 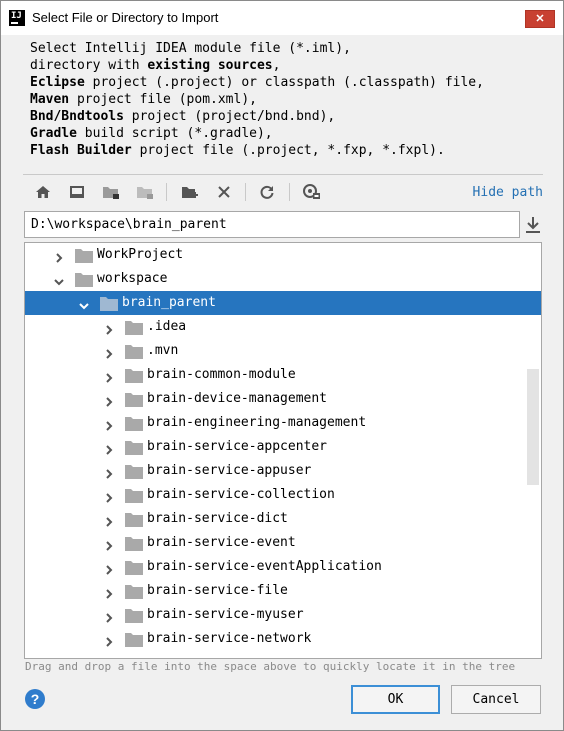 I want to click on tree-row: brain-service-file, so click(x=283, y=591).